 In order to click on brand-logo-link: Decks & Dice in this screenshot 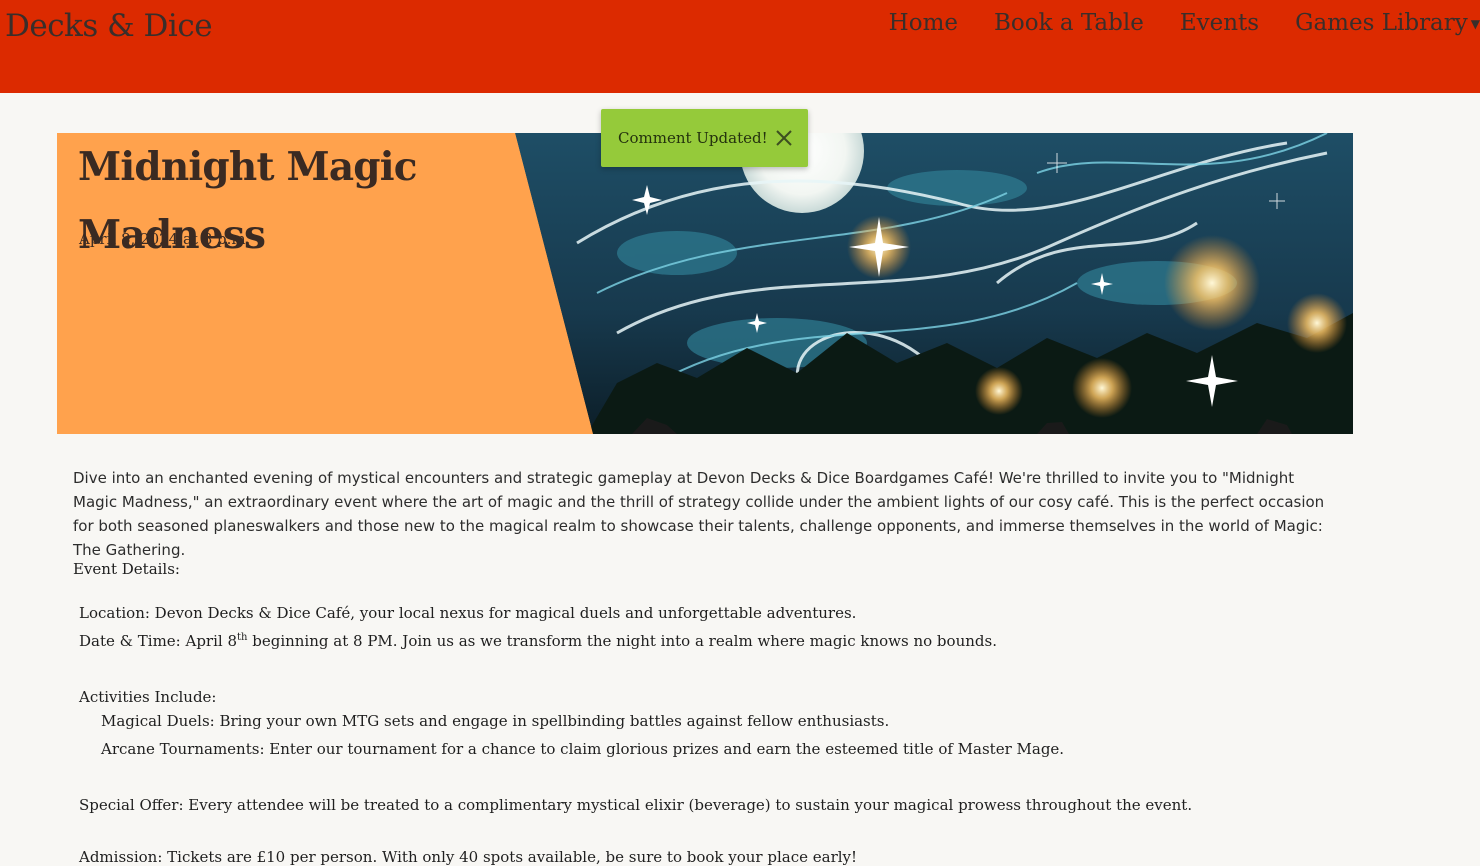, I will do `click(109, 26)`.